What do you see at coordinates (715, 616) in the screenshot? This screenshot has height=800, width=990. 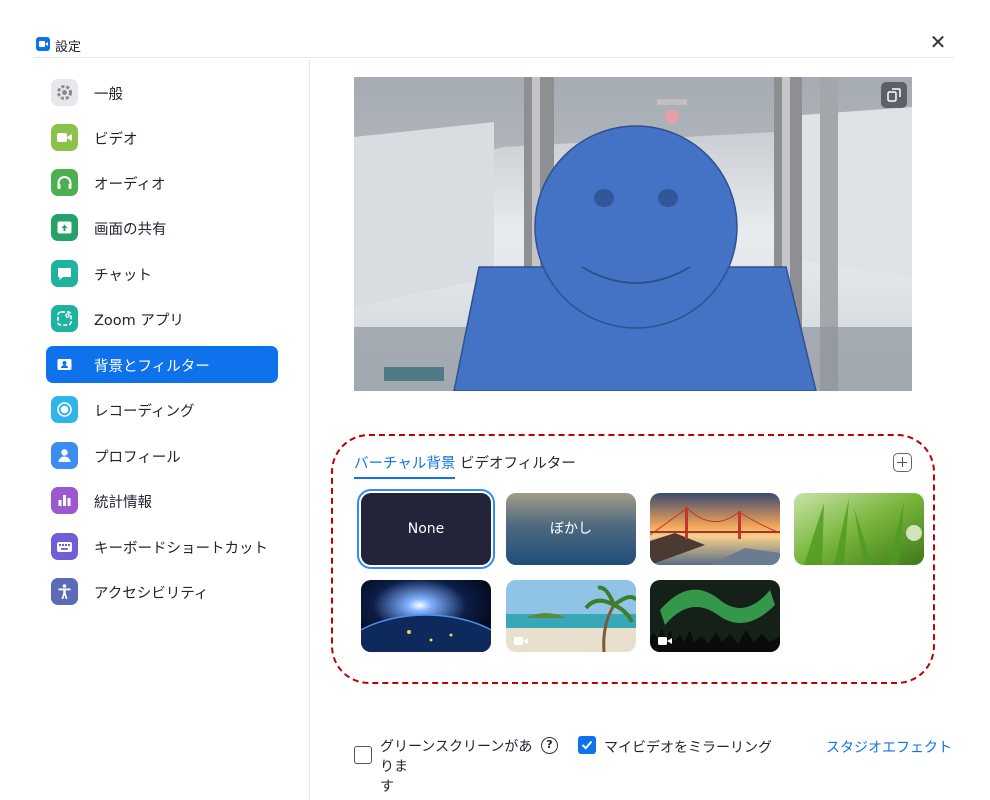 I see `background-option-aurora` at bounding box center [715, 616].